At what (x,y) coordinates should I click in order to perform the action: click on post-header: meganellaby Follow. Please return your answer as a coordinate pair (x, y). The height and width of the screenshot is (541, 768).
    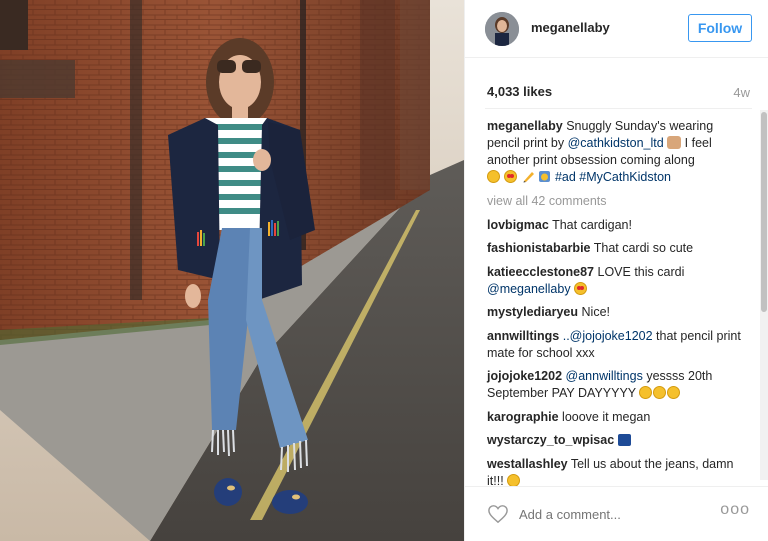
    Looking at the image, I should click on (616, 29).